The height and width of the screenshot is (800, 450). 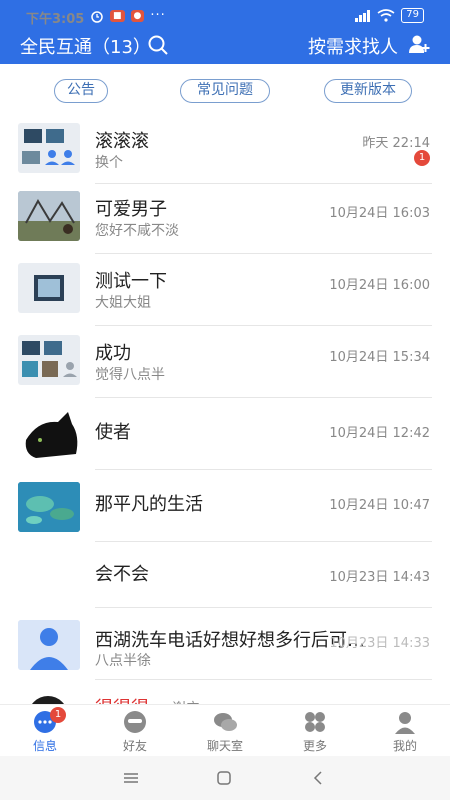 I want to click on conversation-name: 使者, so click(x=113, y=432).